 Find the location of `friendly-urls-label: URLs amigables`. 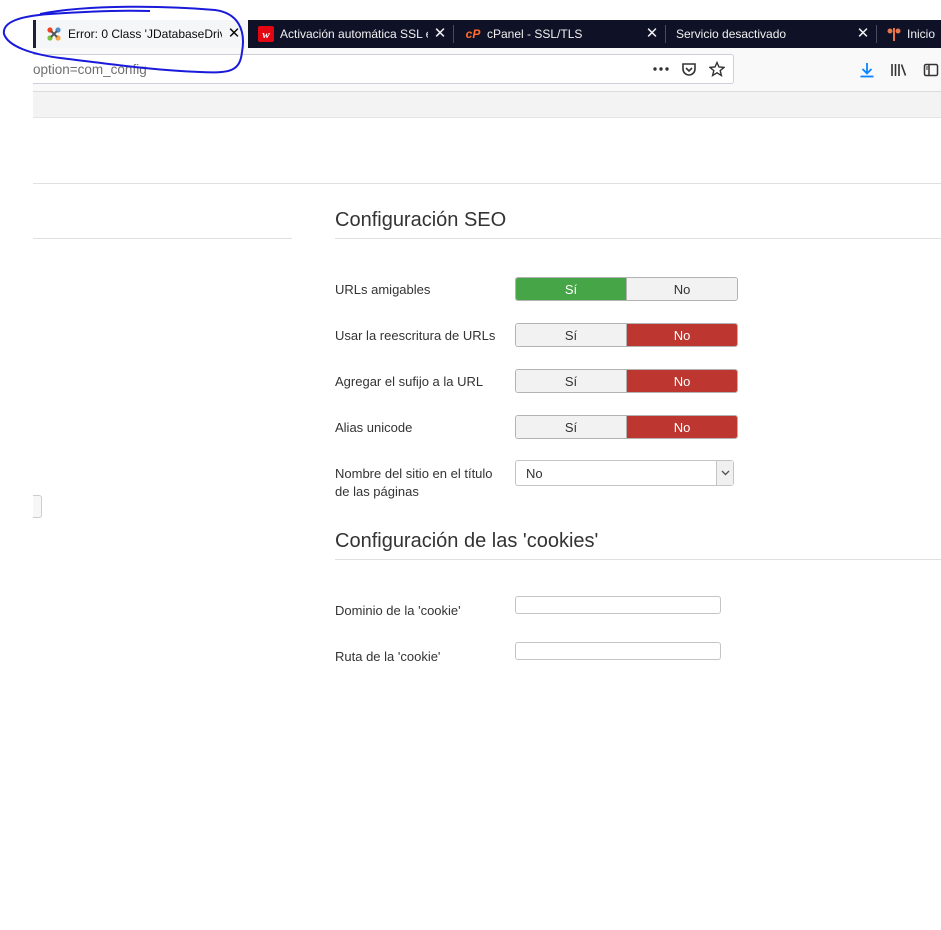

friendly-urls-label: URLs amigables is located at coordinates (383, 289).